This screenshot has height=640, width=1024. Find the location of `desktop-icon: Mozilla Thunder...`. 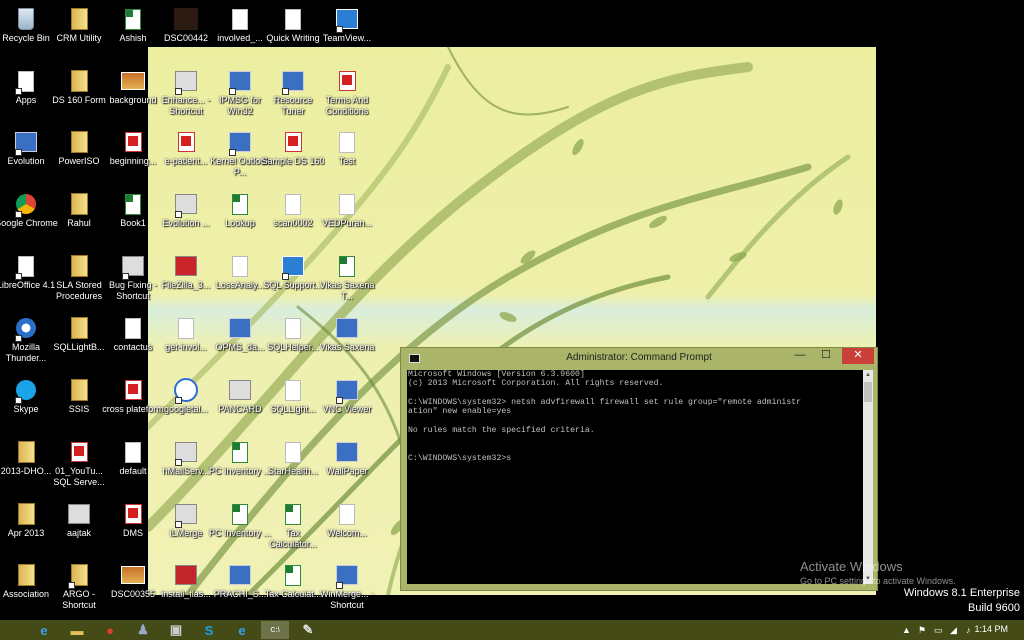

desktop-icon: Mozilla Thunder... is located at coordinates (28, 340).